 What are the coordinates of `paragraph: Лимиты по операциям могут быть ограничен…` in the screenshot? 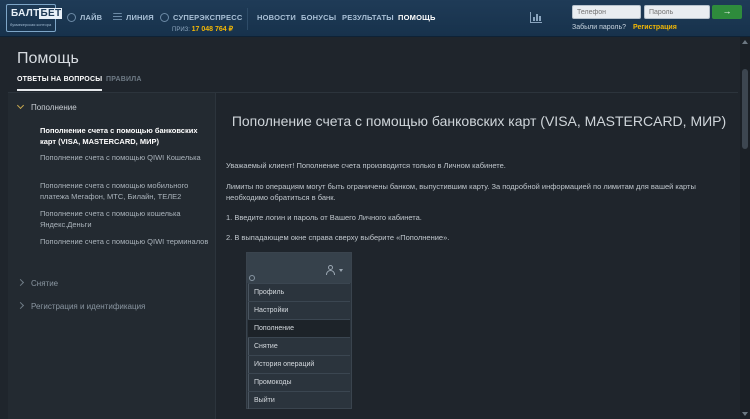 It's located at (461, 192).